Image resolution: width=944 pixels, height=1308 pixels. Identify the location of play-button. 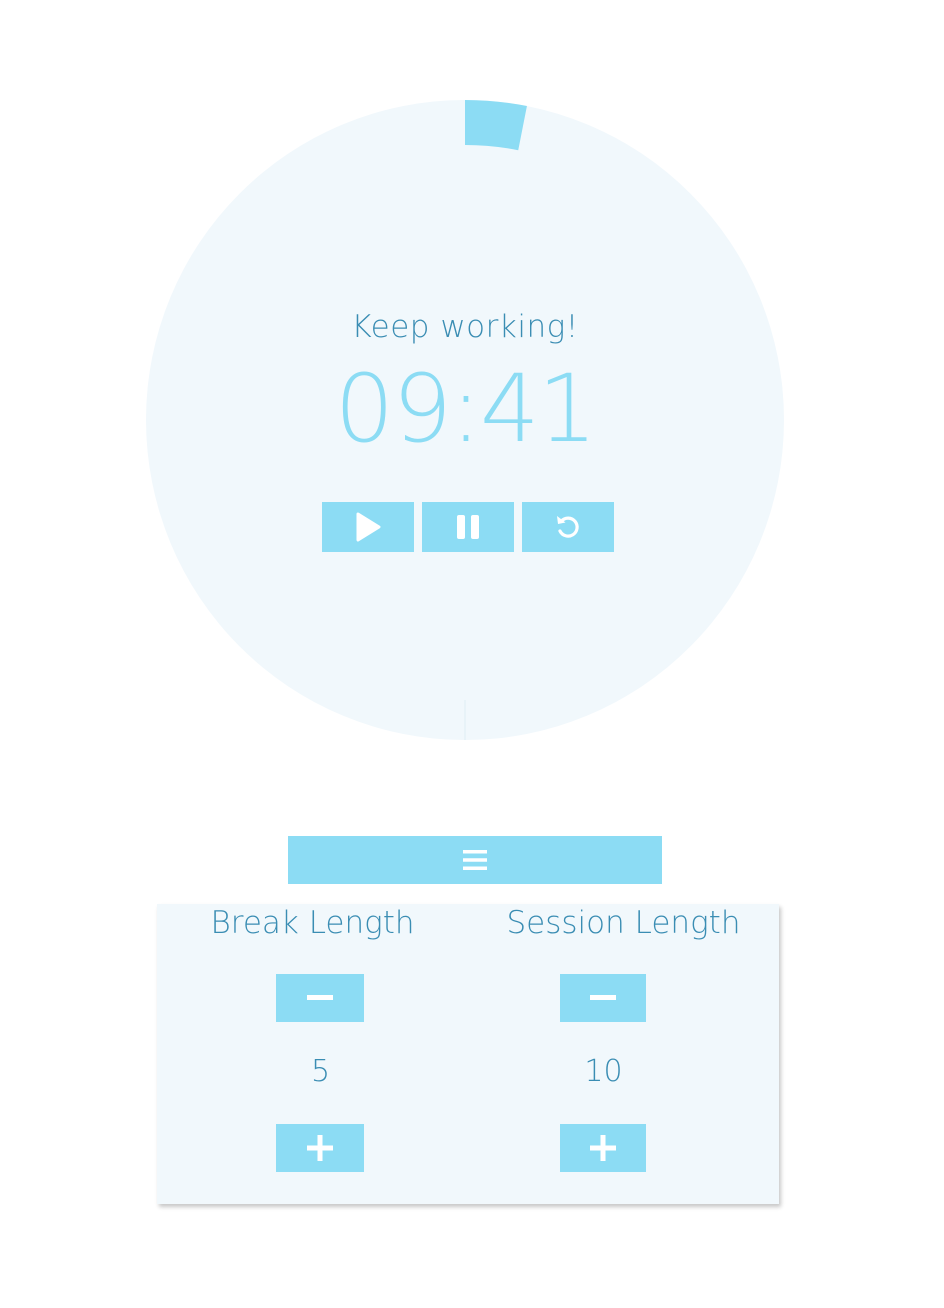
(368, 527).